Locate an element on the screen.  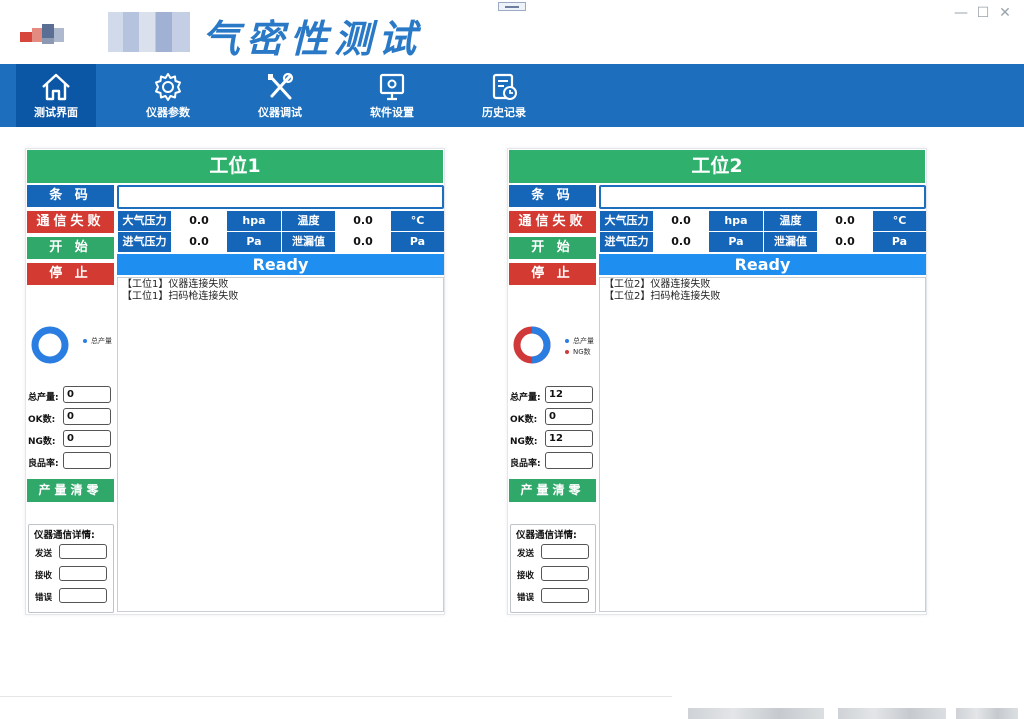
atm-pressure-label: 大气压力 is located at coordinates (144, 221).